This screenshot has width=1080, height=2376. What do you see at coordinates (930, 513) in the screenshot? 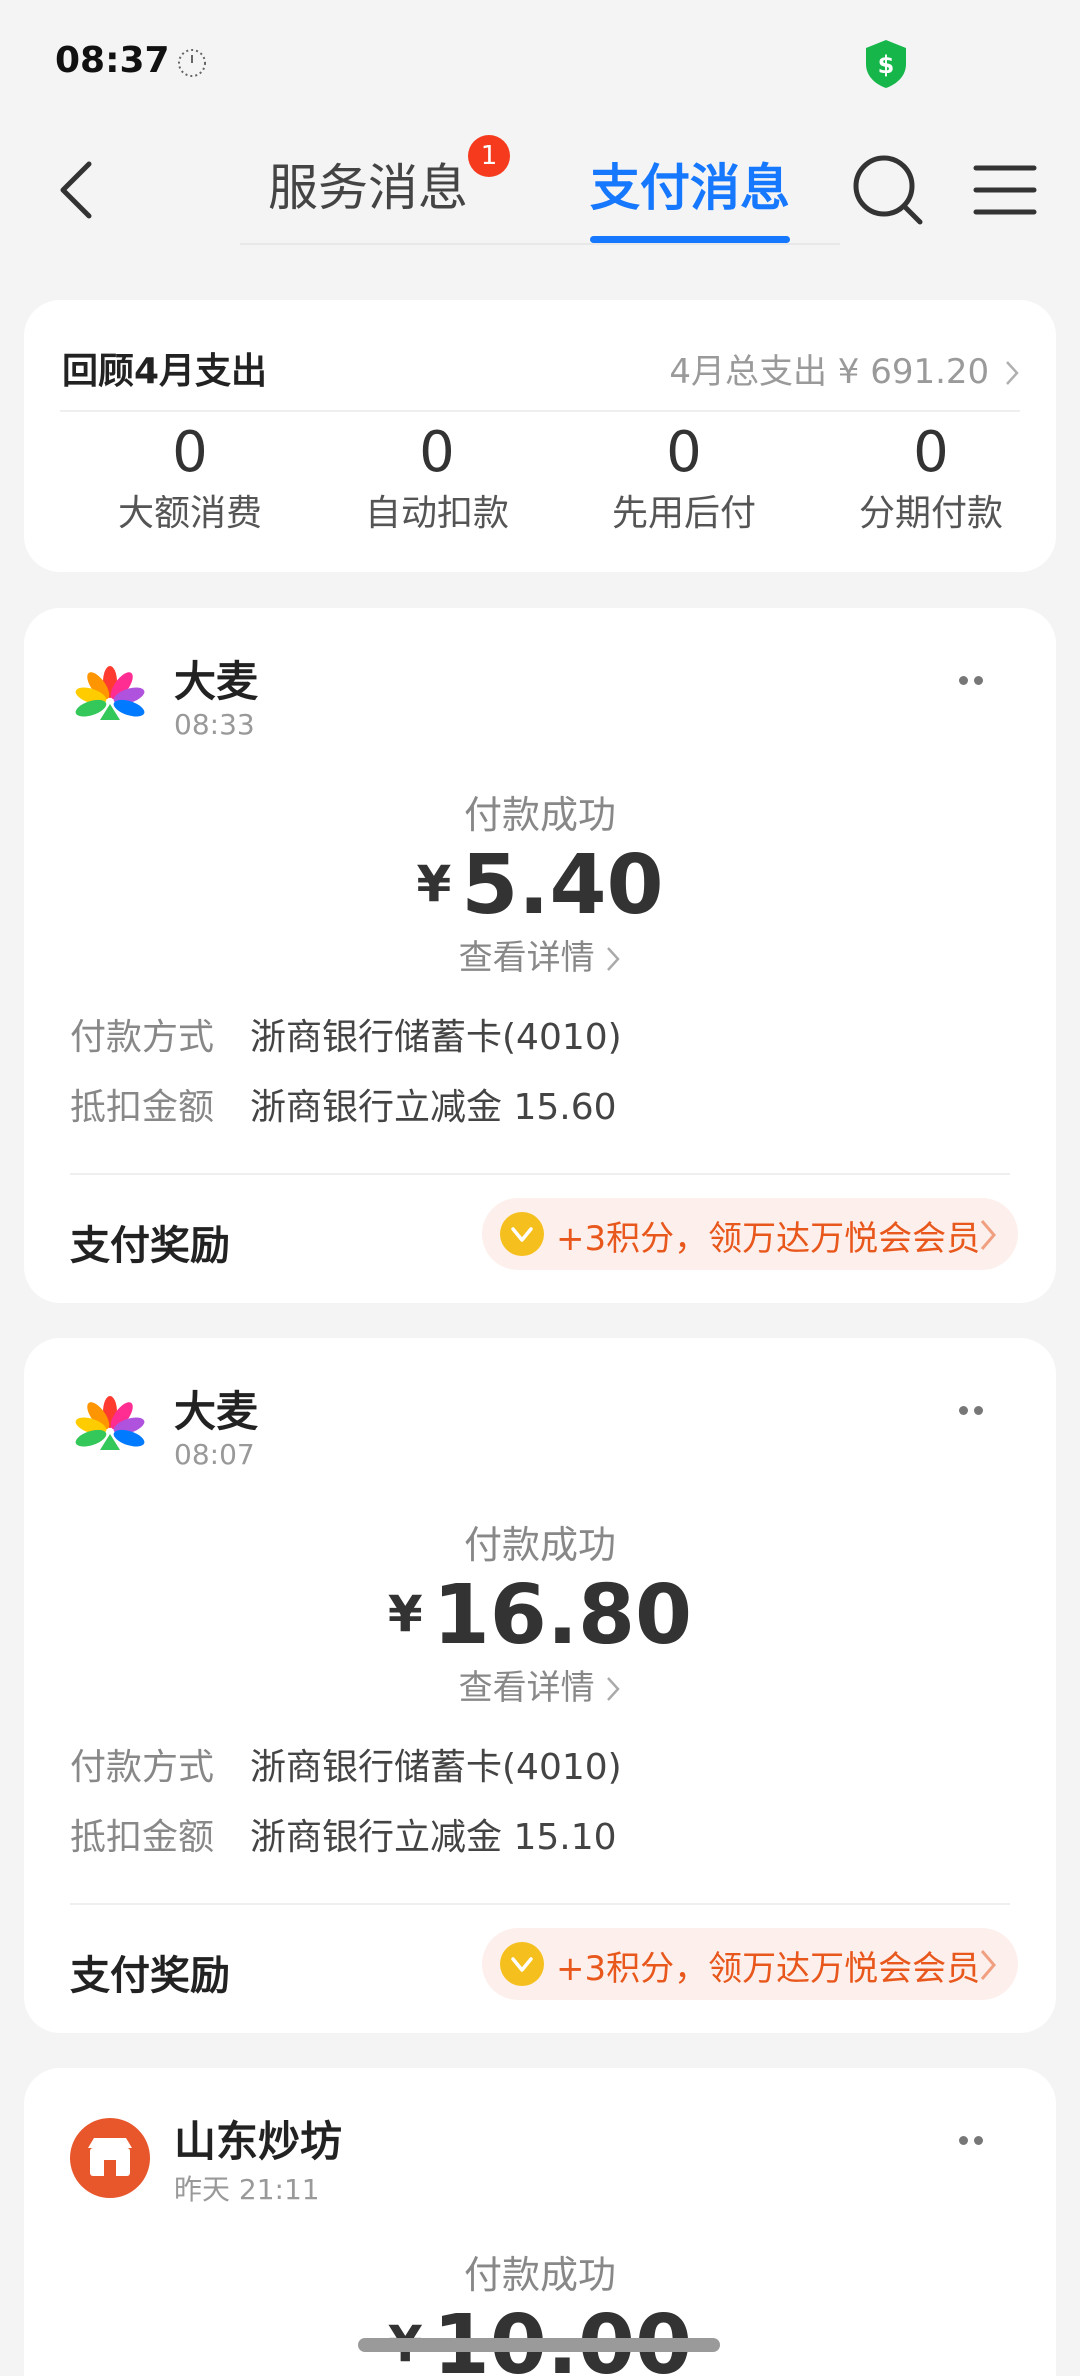
I see `stat-label: 分期付款` at bounding box center [930, 513].